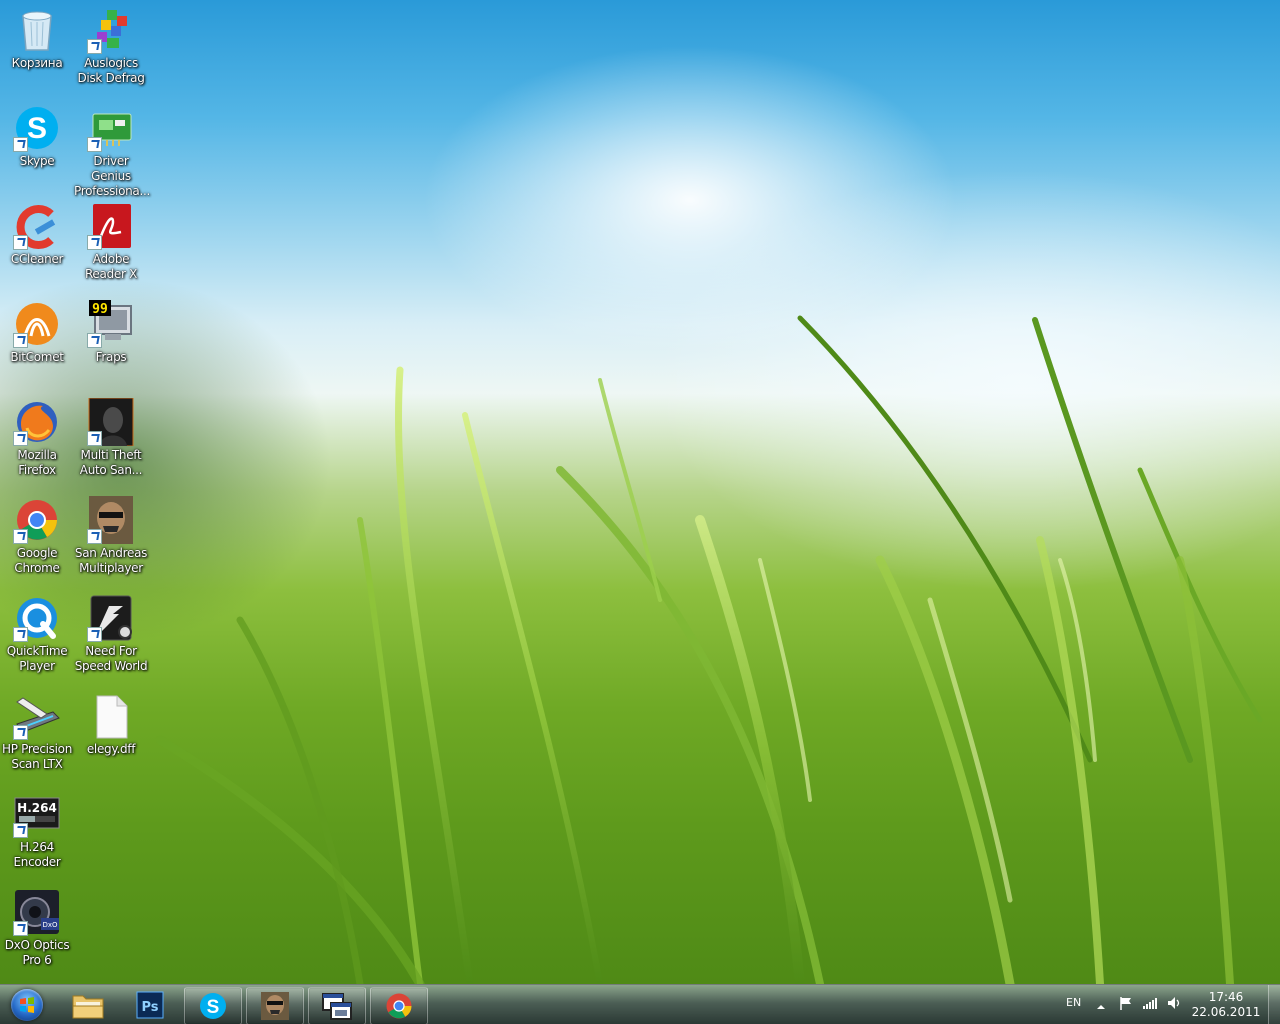 This screenshot has width=1280, height=1024. I want to click on desktop-icon-ccleaner: CCleaner, so click(37, 234).